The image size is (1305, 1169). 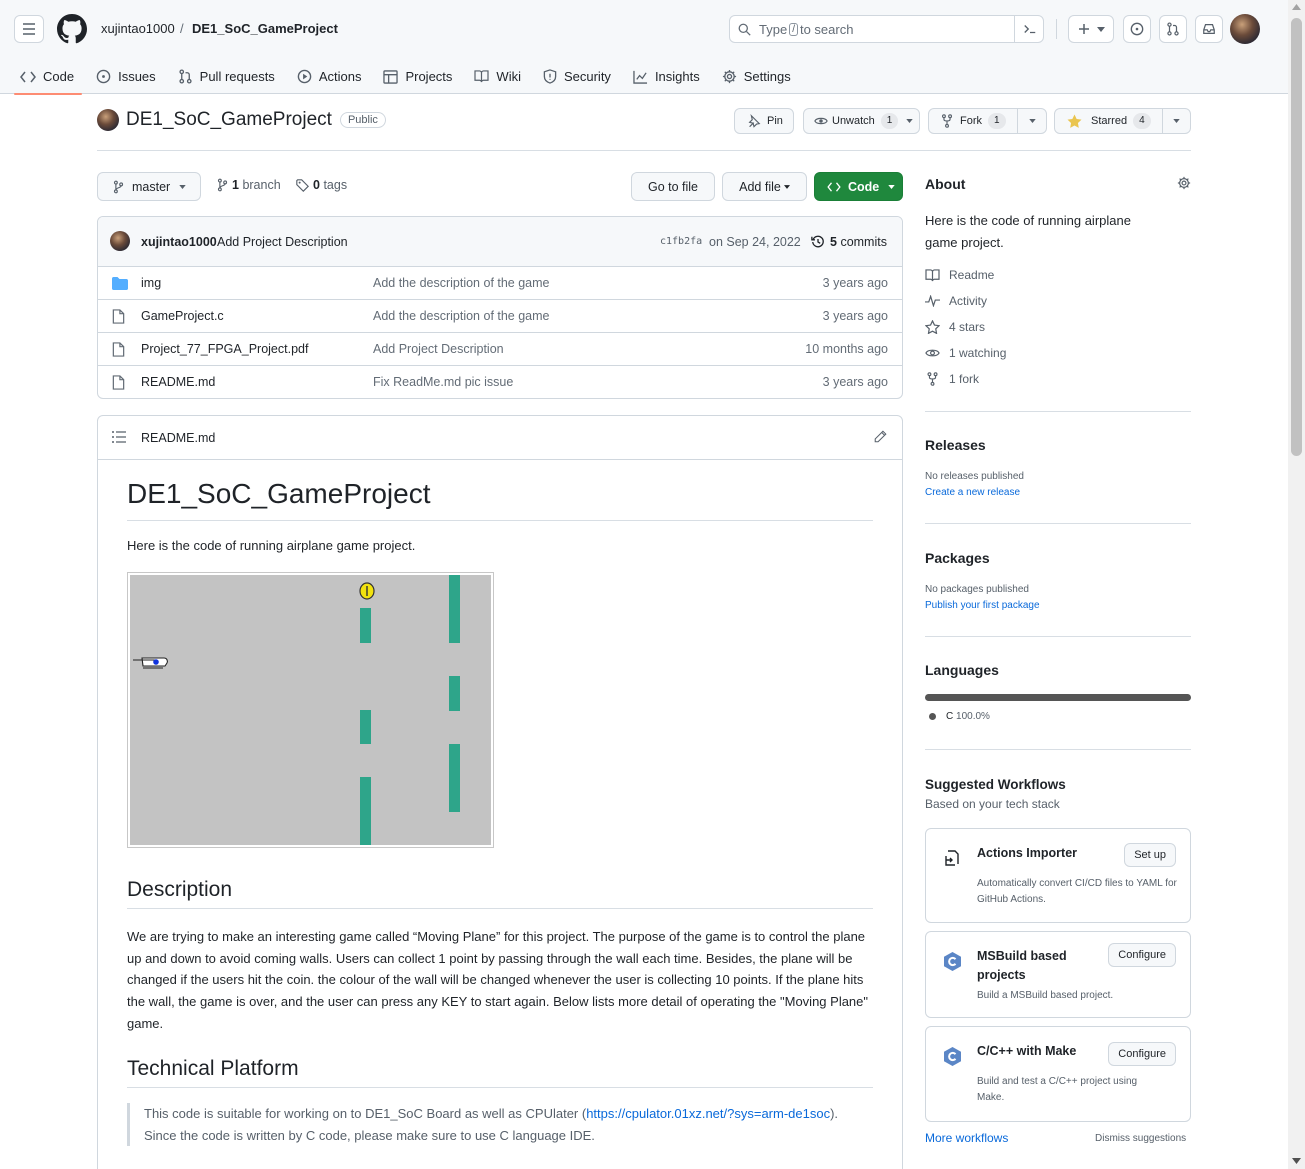 What do you see at coordinates (229, 120) in the screenshot?
I see `repo-name: DE1_SoC_GameProject` at bounding box center [229, 120].